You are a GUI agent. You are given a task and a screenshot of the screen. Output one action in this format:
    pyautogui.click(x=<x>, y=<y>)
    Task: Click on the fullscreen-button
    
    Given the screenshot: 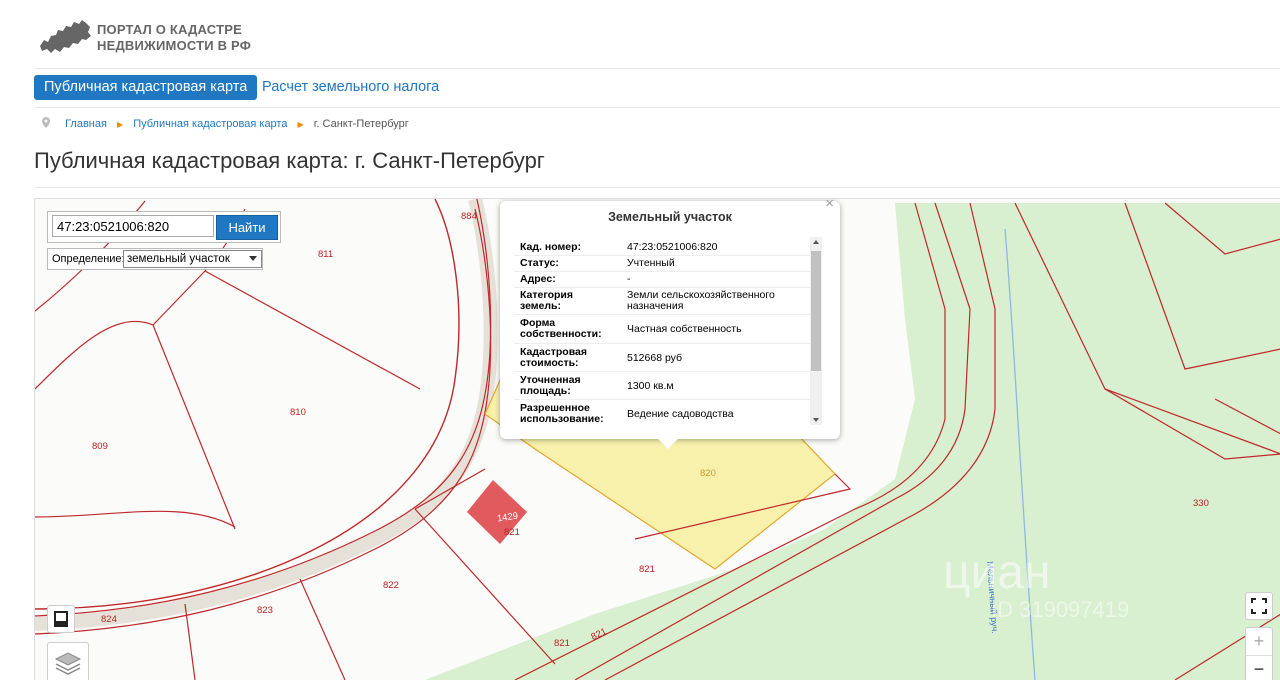 What is the action you would take?
    pyautogui.click(x=1259, y=606)
    